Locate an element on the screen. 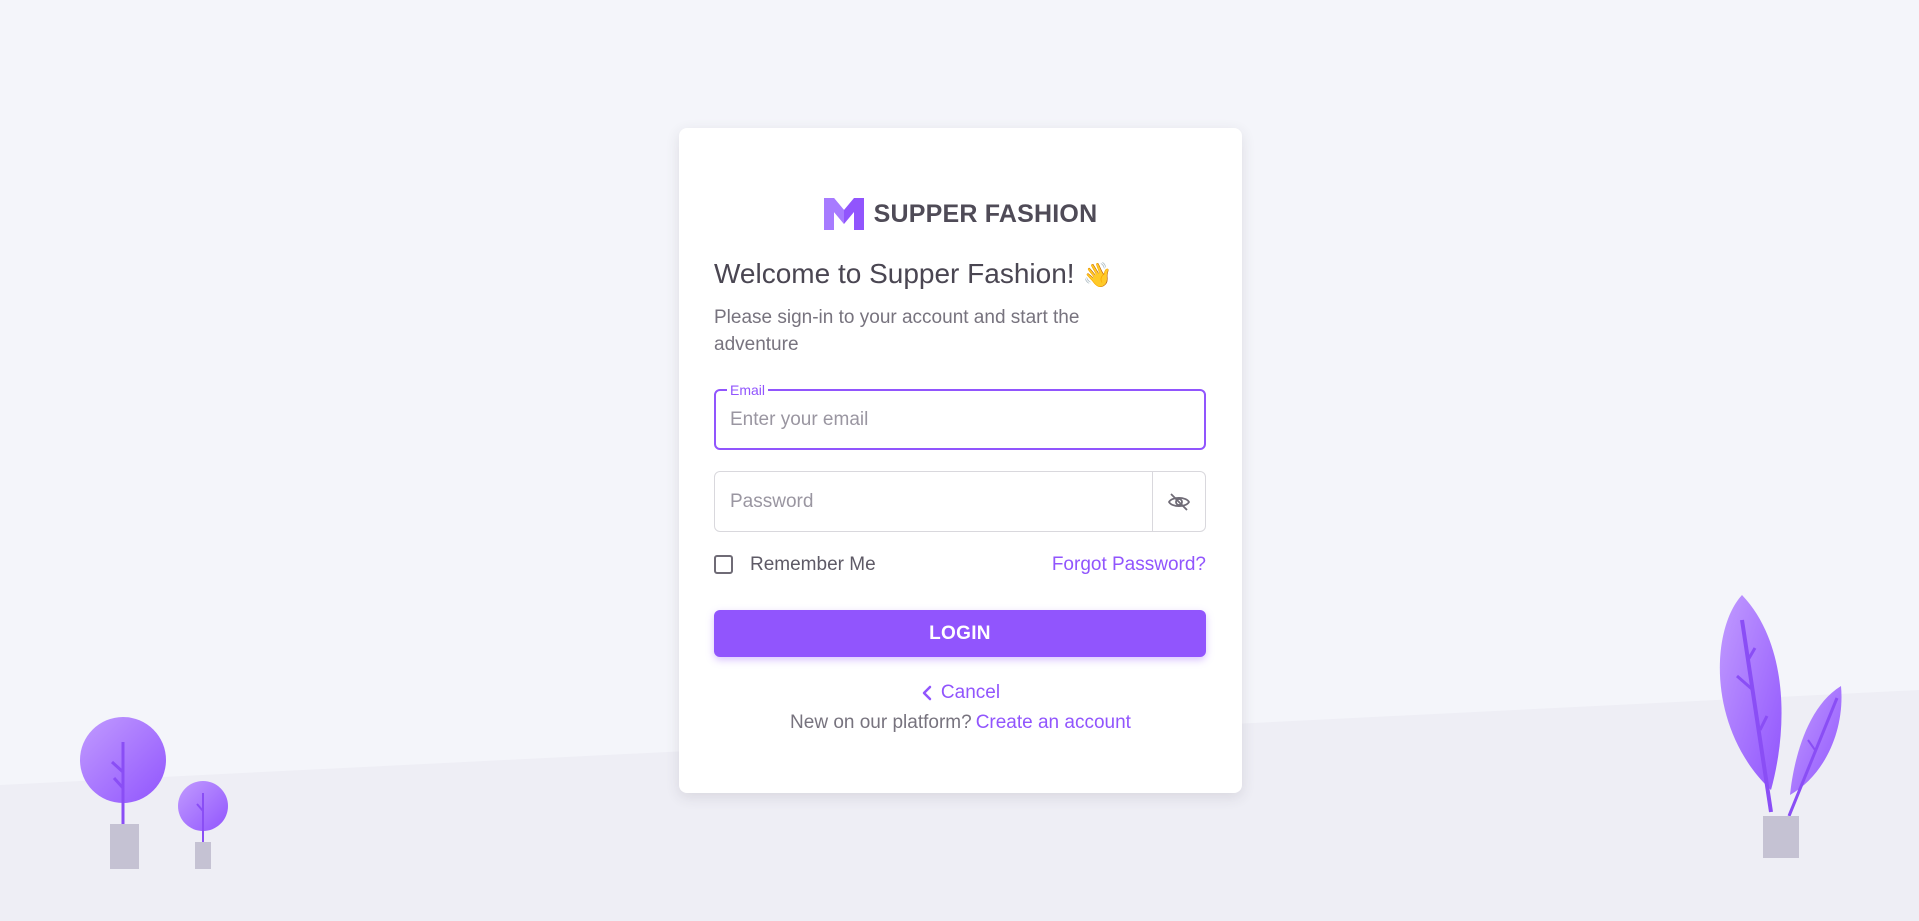 The width and height of the screenshot is (1919, 921). email-field: Email is located at coordinates (960, 416).